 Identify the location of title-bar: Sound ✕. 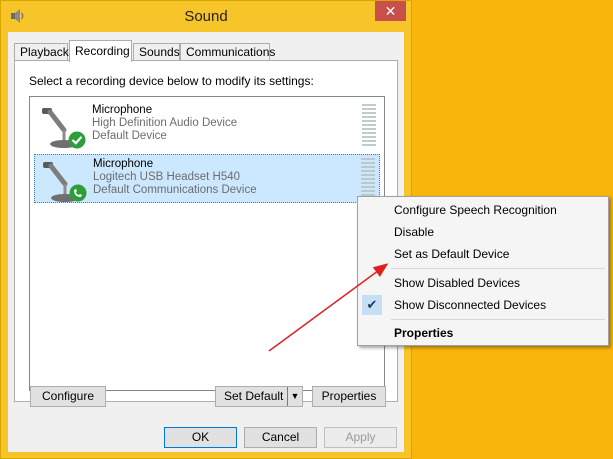
(206, 16).